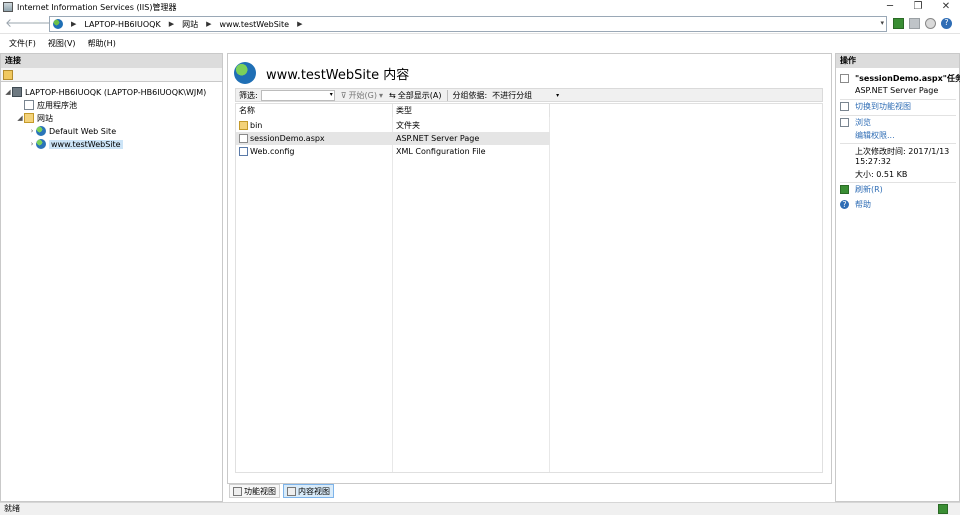 The width and height of the screenshot is (960, 515). What do you see at coordinates (105, 92) in the screenshot?
I see `tree-item-server: ◢ LAPTOP-HB6IUOQK (LAPTOP-HB6IUOQK\WJM)` at bounding box center [105, 92].